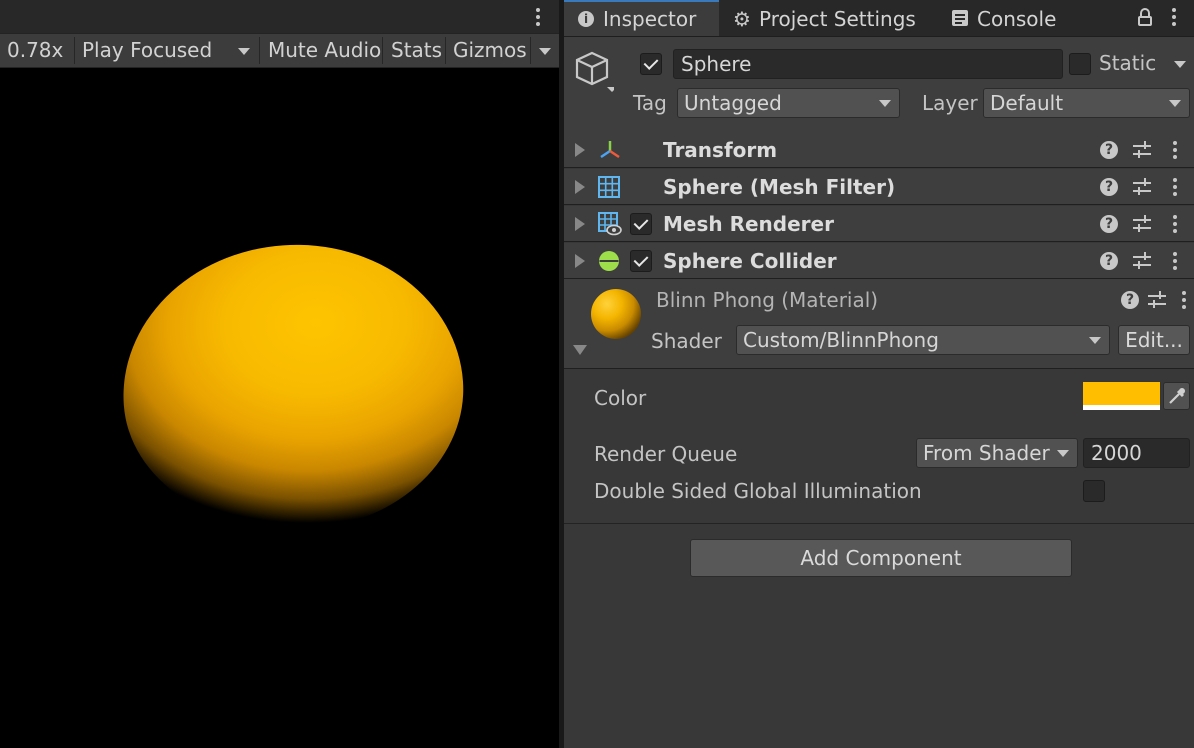  I want to click on static-dropdown-arrow-icon, so click(1180, 64).